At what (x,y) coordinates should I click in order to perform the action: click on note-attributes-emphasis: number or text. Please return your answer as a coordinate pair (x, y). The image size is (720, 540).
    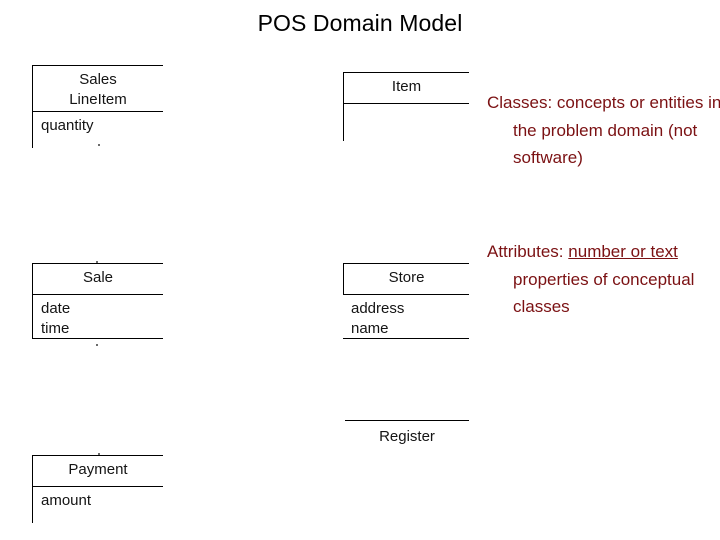
    Looking at the image, I should click on (623, 251).